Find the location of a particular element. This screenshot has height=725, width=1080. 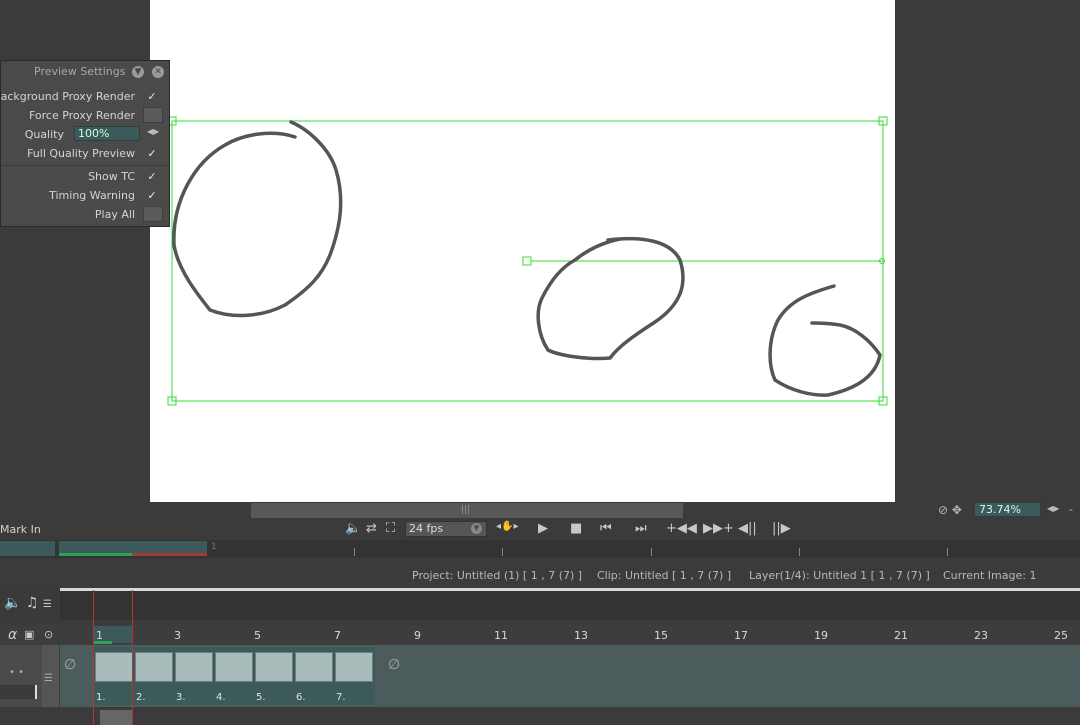

mark-in-label: Mark In is located at coordinates (20, 529).